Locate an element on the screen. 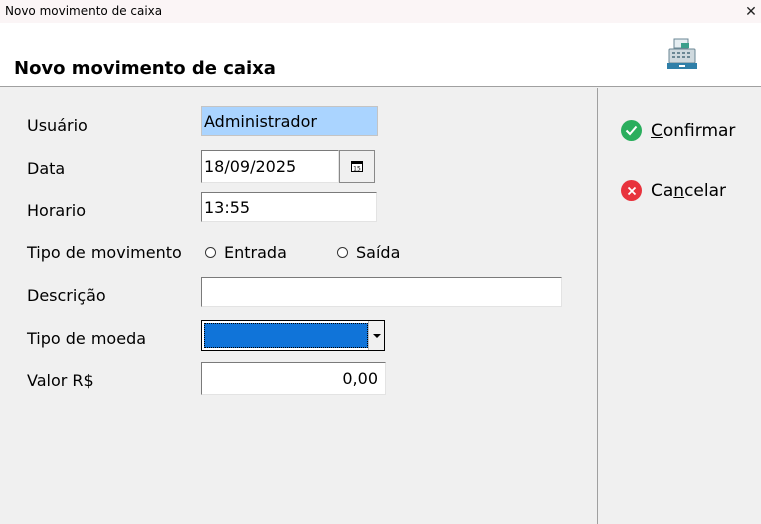 The height and width of the screenshot is (524, 761). data-label: Data is located at coordinates (46, 168).